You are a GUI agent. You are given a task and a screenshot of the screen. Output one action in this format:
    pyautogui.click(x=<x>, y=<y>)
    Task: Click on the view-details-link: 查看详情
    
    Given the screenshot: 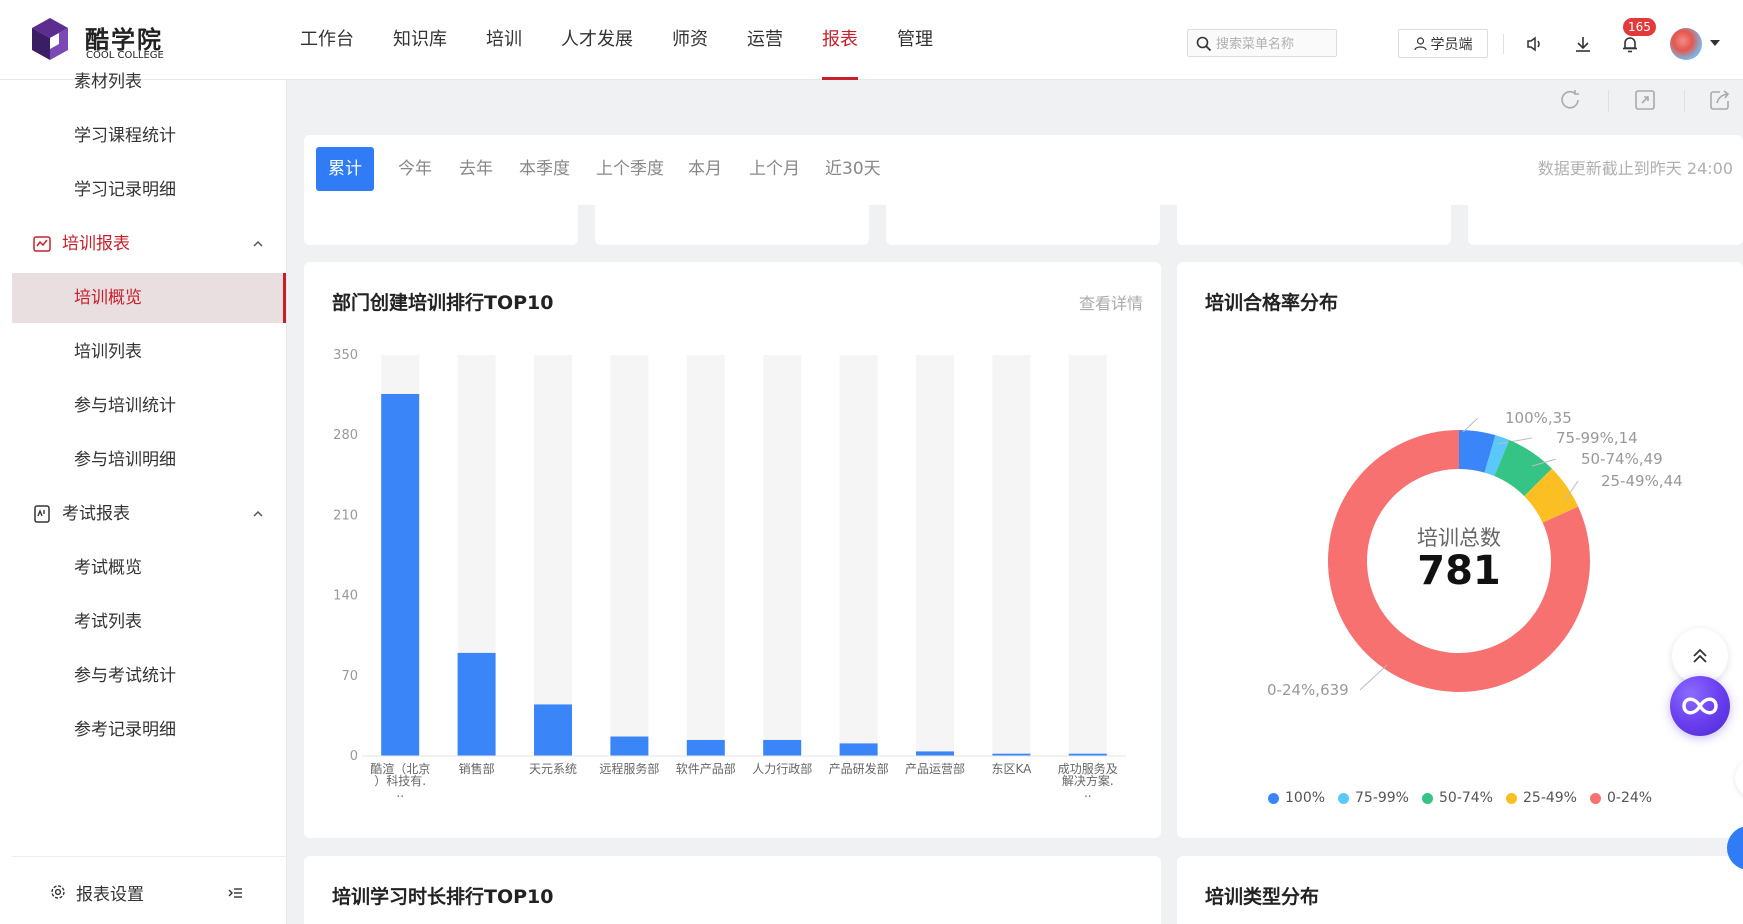 What is the action you would take?
    pyautogui.click(x=1111, y=302)
    